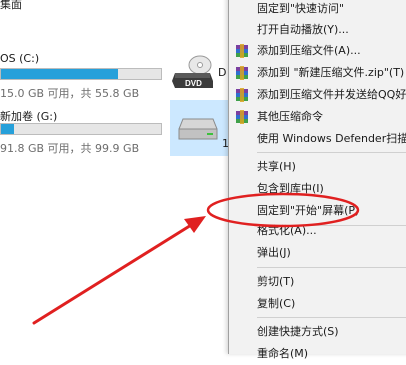 Image resolution: width=406 pixels, height=365 pixels. Describe the element at coordinates (70, 93) in the screenshot. I see `drive-c-space: 15.0 GB 可用，共 55.8 GB` at that location.